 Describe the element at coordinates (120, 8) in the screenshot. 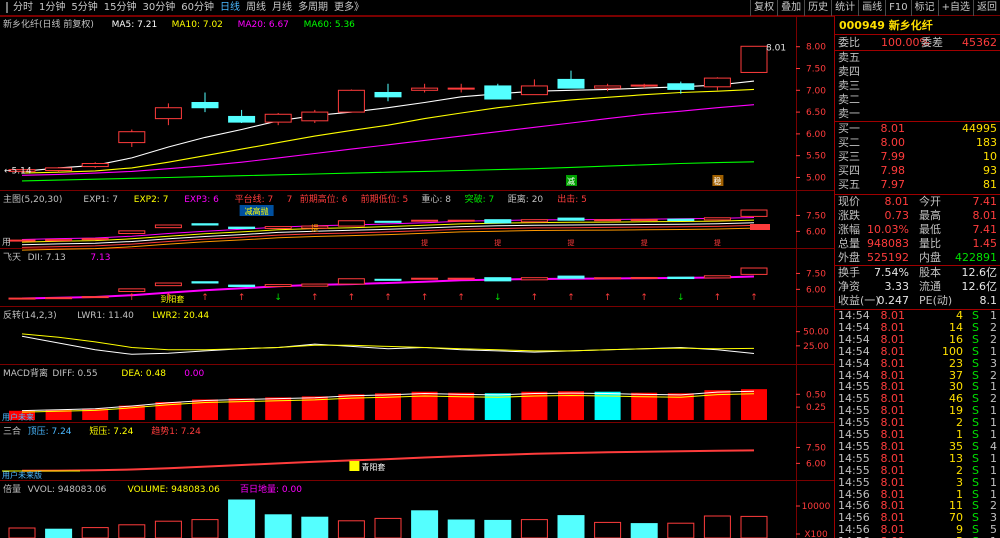

I see `period-tab: 15分钟` at that location.